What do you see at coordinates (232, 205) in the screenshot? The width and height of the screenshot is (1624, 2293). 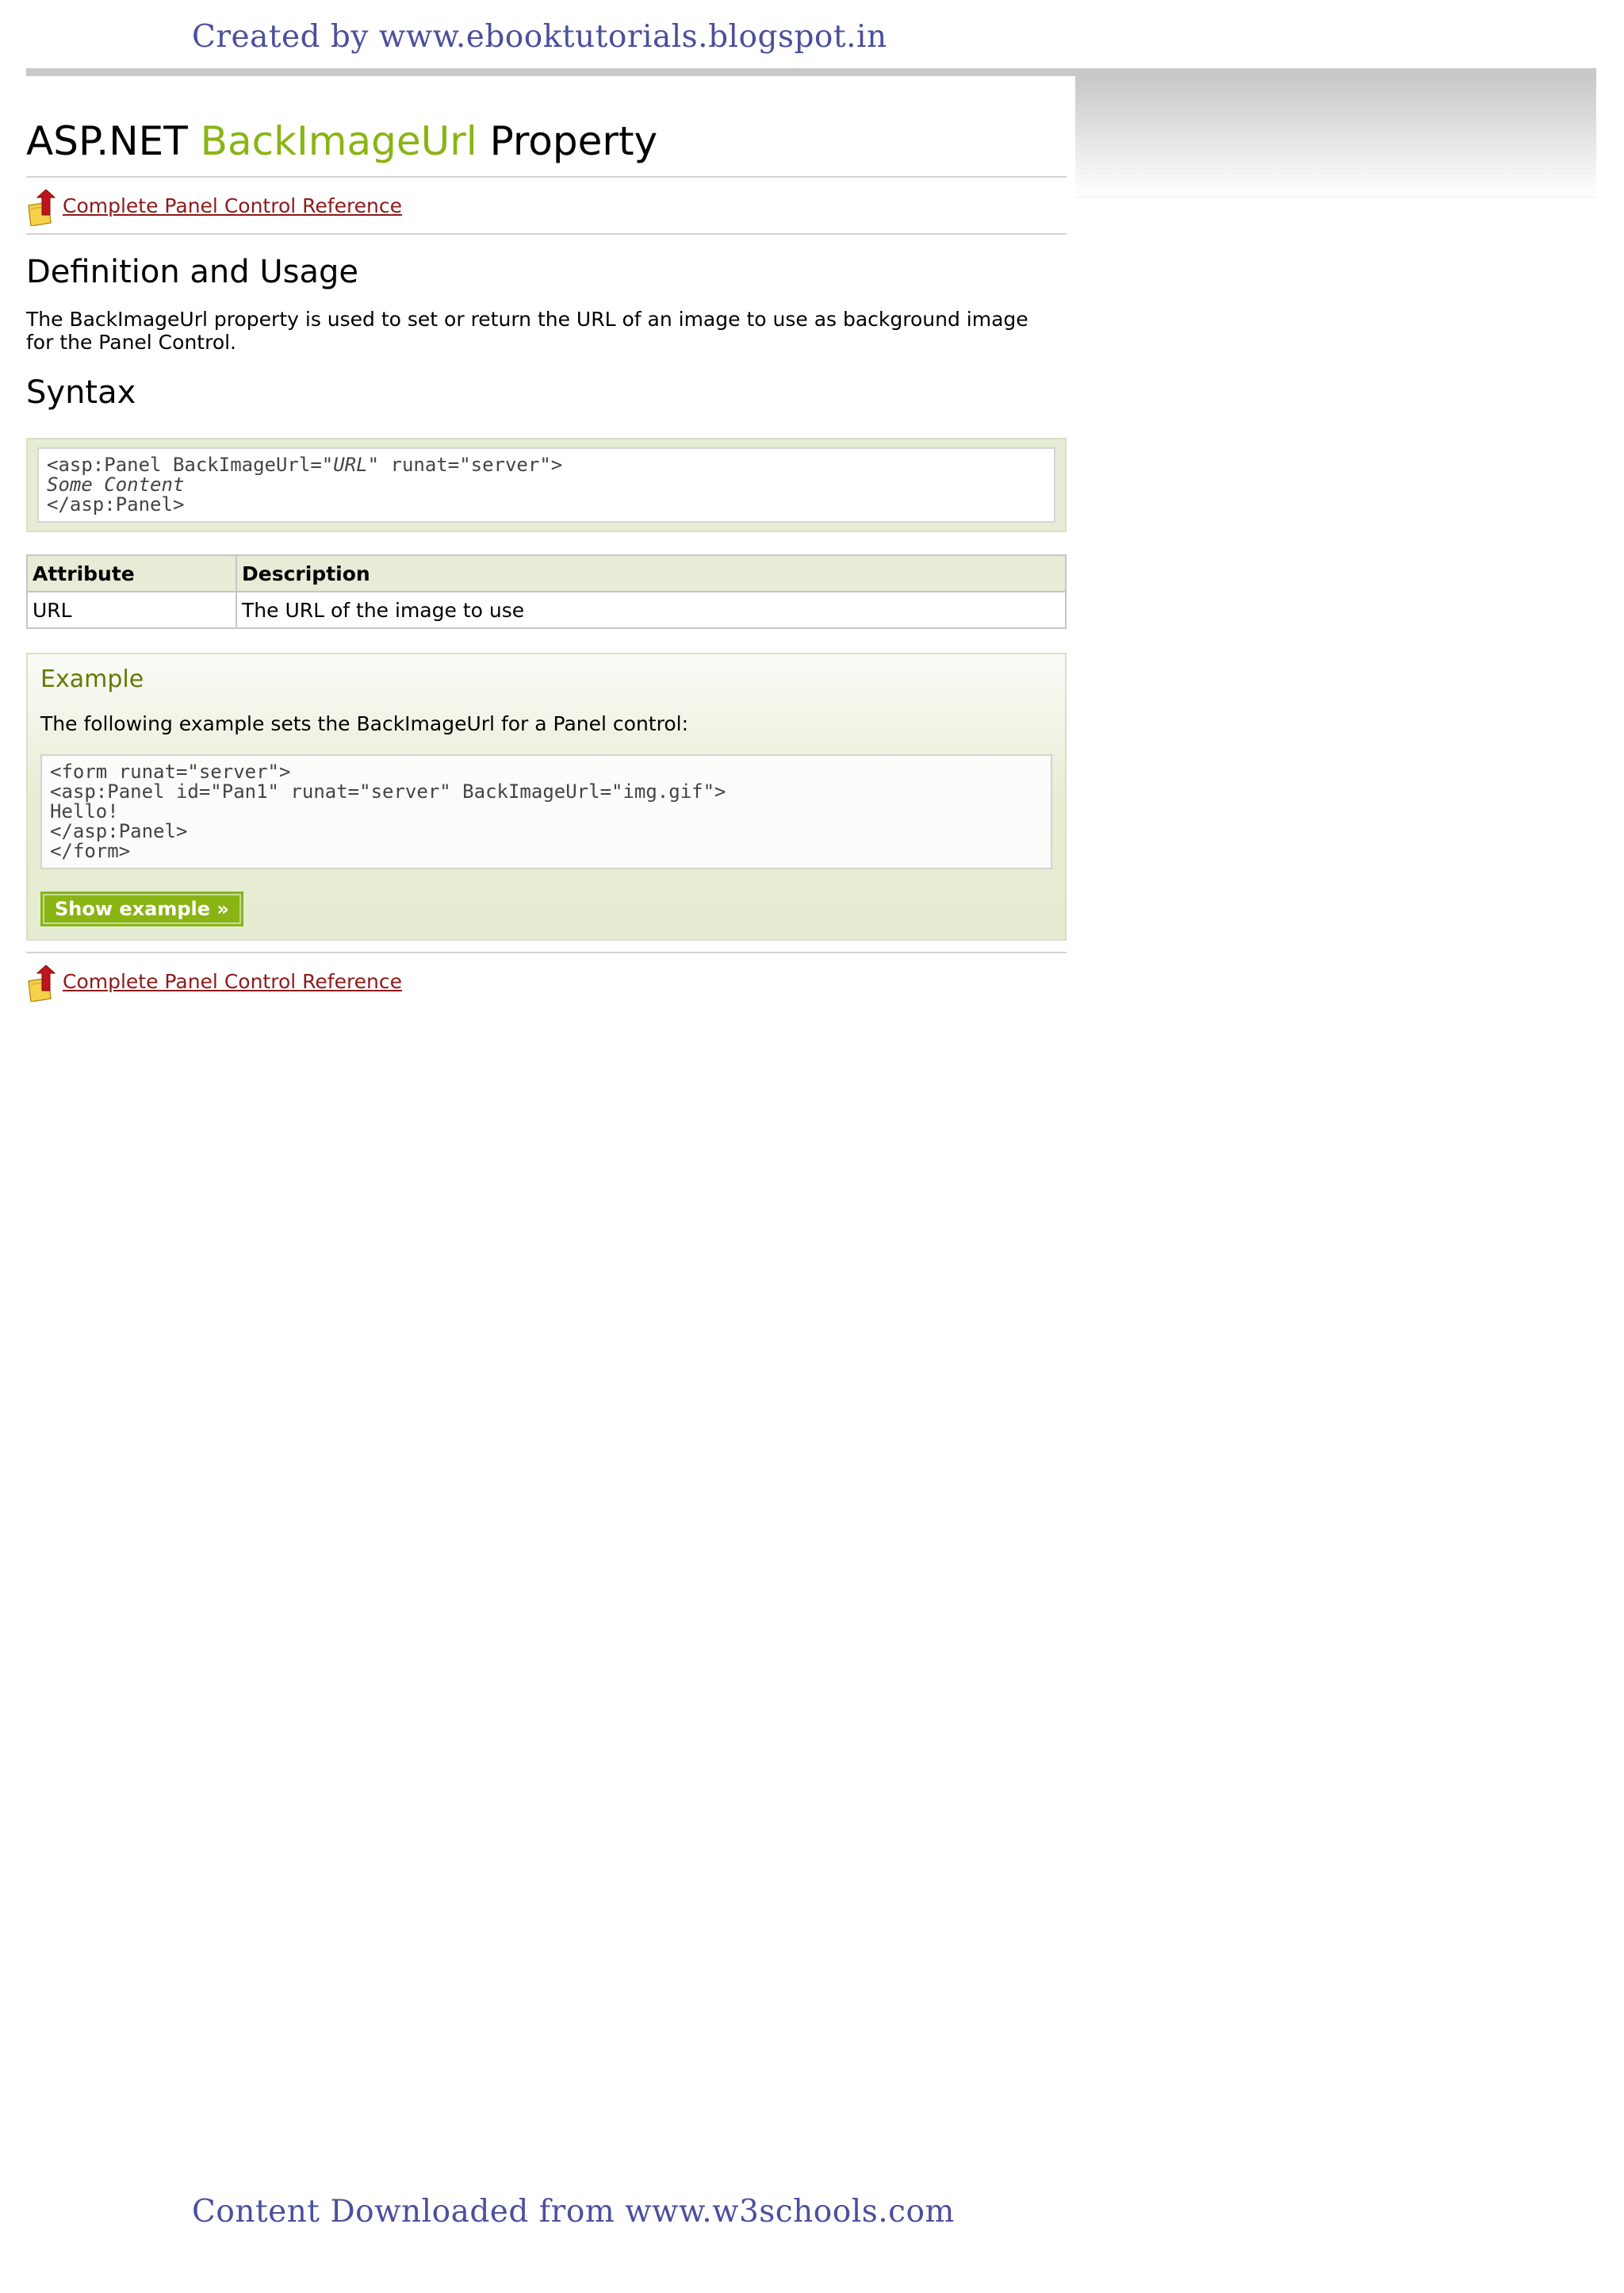 I see `complete-panel-reference-link-top: Complete Panel Control Reference` at bounding box center [232, 205].